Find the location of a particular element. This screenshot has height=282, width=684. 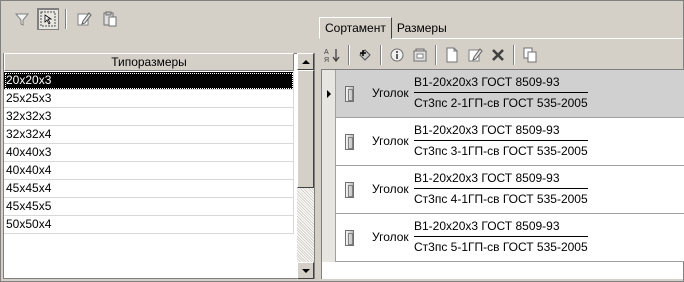

material-designation: Ст3пс 4-1ГП-св ГОСТ 535-2005 is located at coordinates (501, 199).